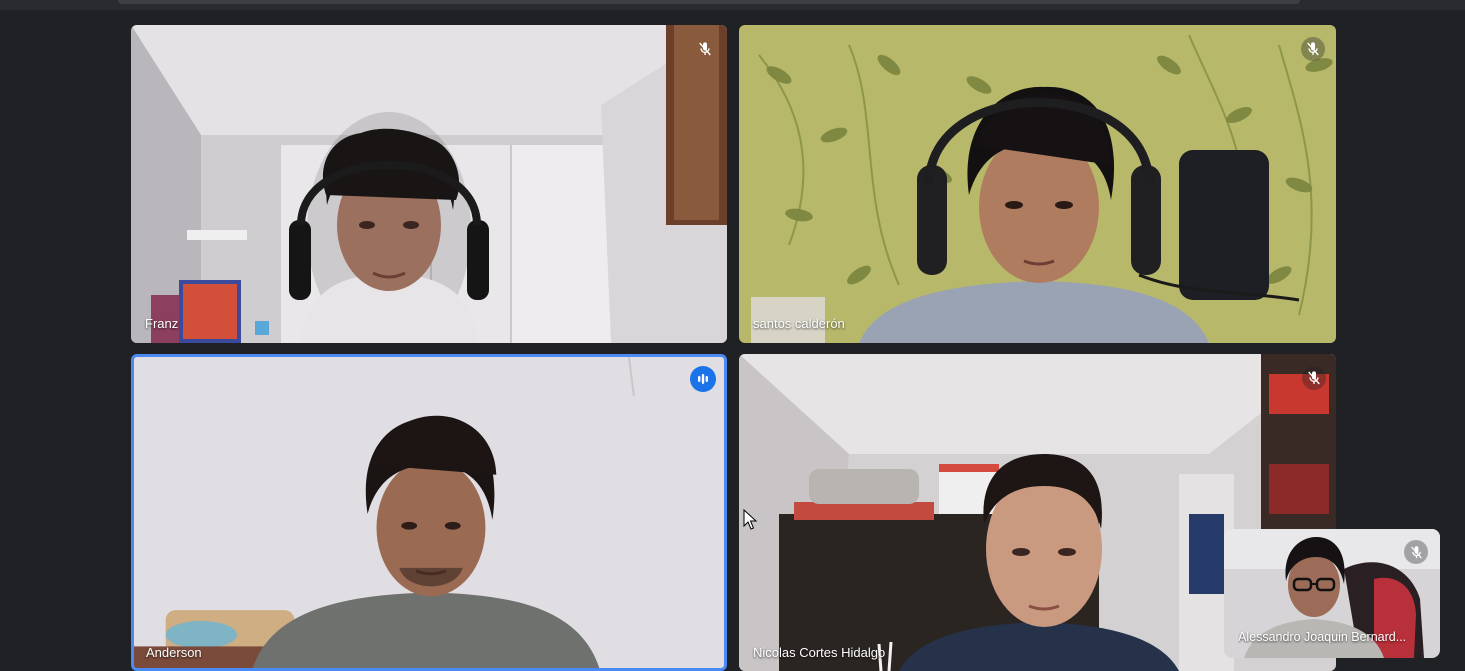 This screenshot has height=671, width=1465. Describe the element at coordinates (732, 5) in the screenshot. I see `top-toolbar-strip` at that location.